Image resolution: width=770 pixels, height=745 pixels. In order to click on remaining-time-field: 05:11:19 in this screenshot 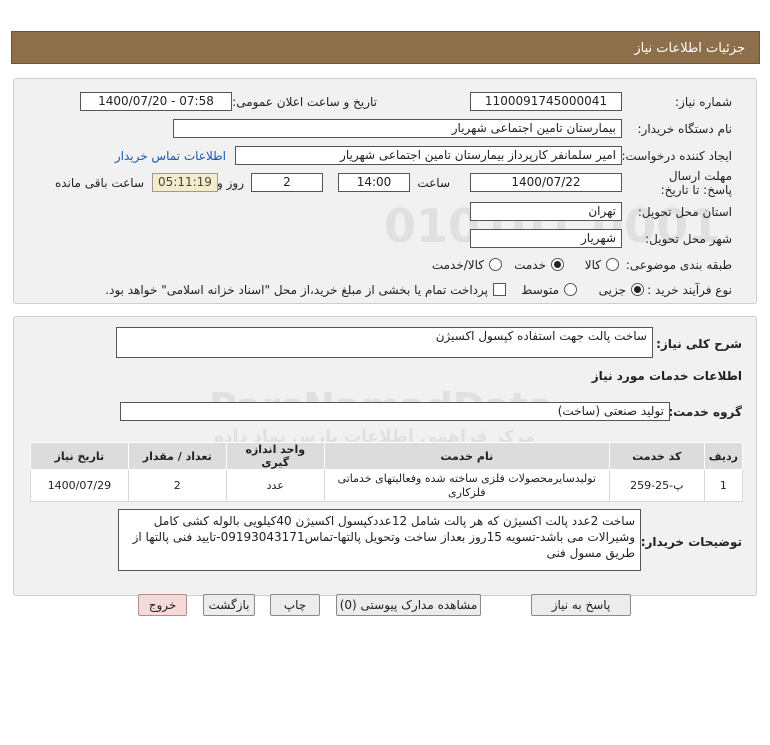, I will do `click(185, 182)`.